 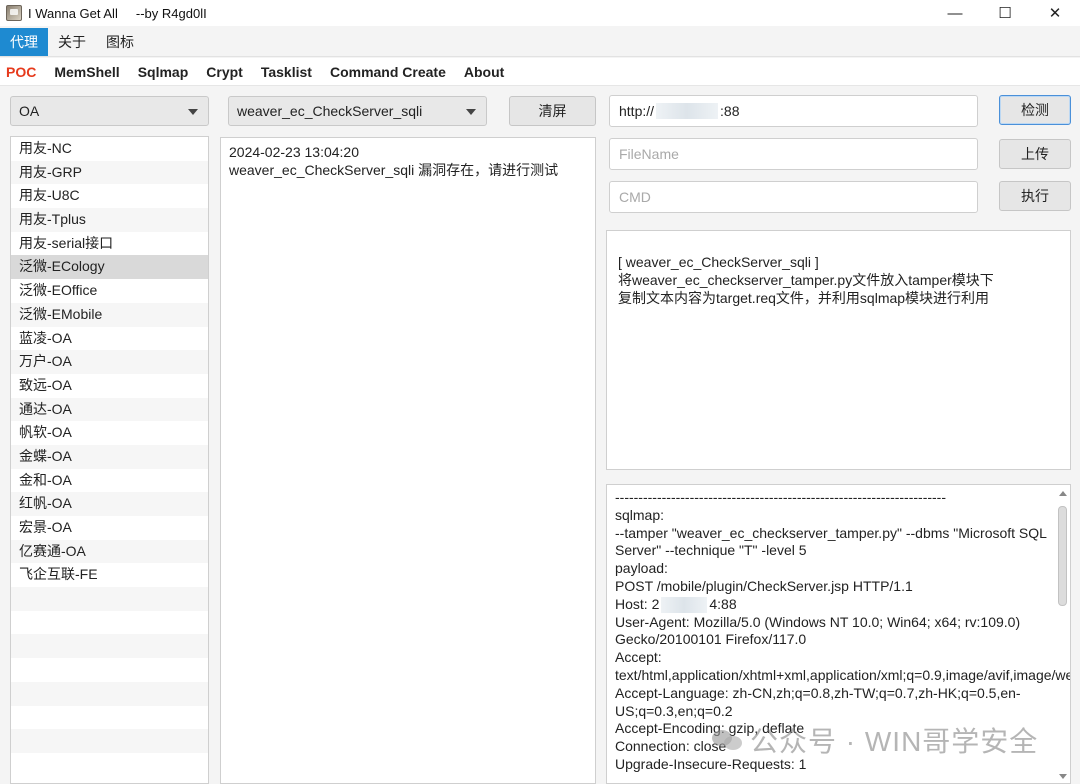 What do you see at coordinates (120, 42) in the screenshot?
I see `menu-icon: 图标` at bounding box center [120, 42].